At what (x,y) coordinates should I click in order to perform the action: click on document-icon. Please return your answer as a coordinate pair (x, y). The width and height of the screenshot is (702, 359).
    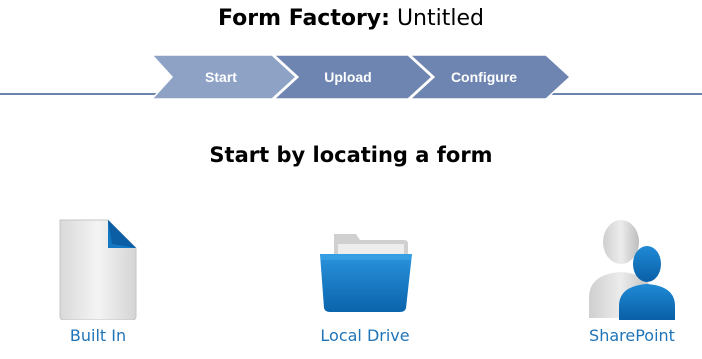
    Looking at the image, I should click on (98, 269).